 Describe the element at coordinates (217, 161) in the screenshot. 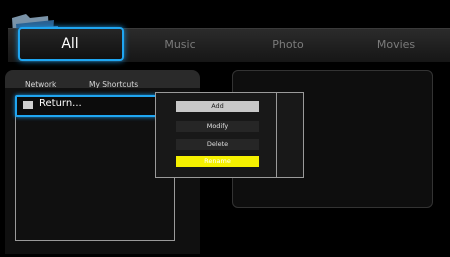

I see `menu-item-rename: Rename` at that location.